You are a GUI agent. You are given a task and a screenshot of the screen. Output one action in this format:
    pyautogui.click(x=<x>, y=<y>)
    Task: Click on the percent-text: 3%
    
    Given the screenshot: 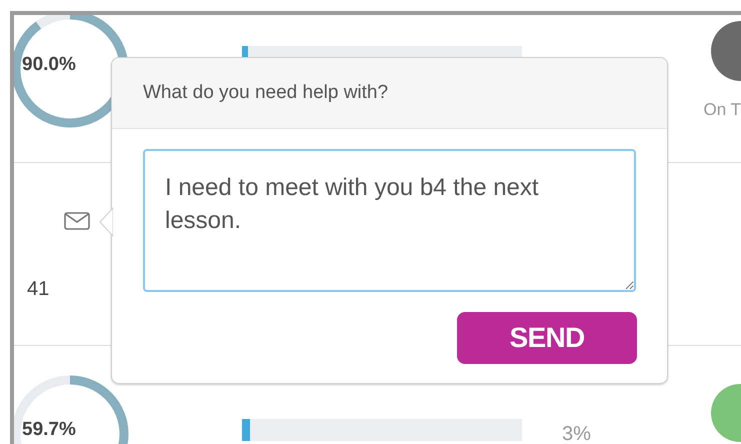 What is the action you would take?
    pyautogui.click(x=576, y=433)
    